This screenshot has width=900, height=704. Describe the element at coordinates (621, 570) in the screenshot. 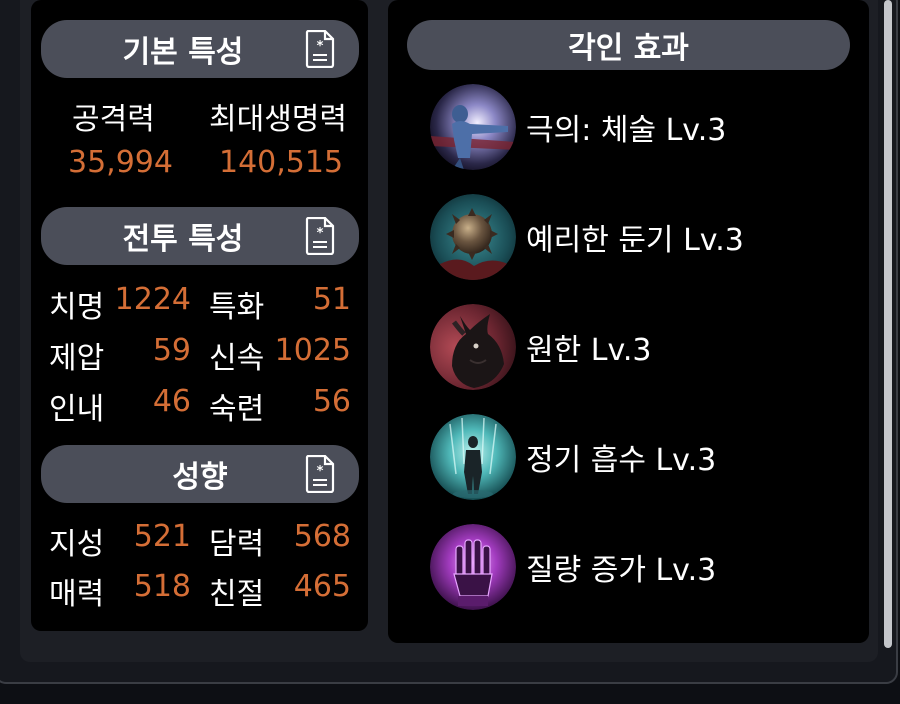

I see `engraving-label: 질량 증가 Lv.3` at that location.